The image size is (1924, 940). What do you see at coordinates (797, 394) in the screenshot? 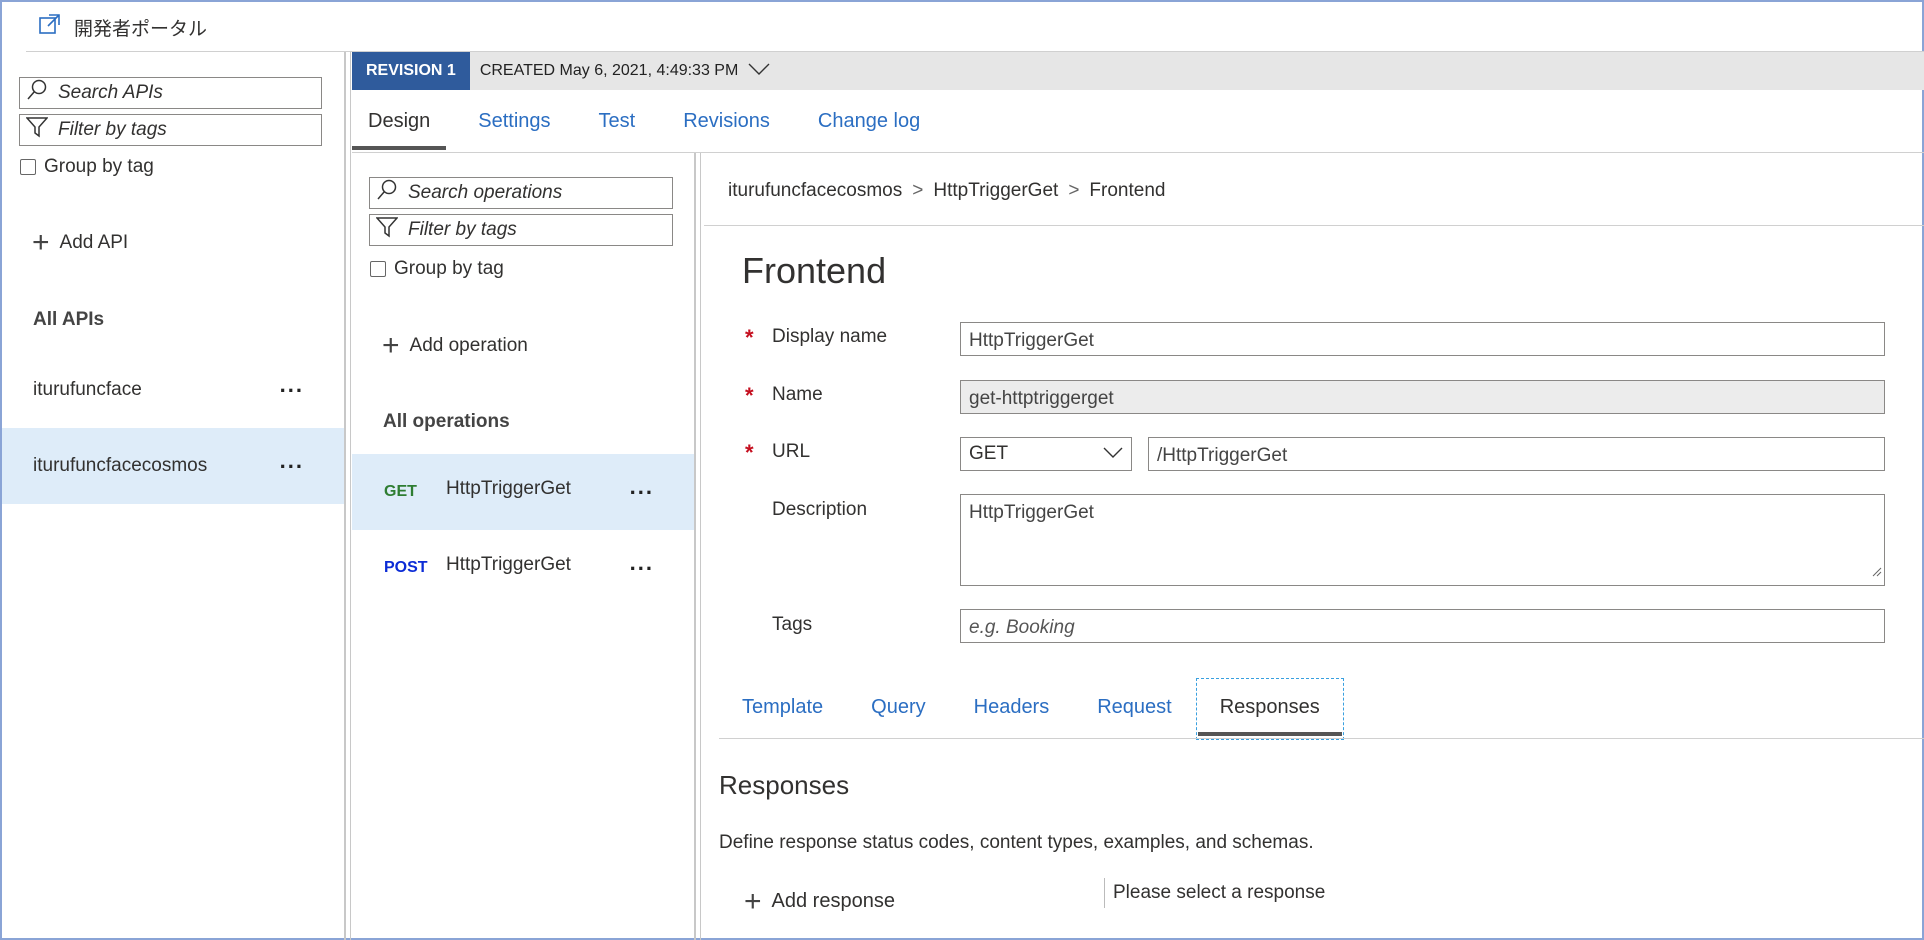
I see `name-label: Name` at bounding box center [797, 394].